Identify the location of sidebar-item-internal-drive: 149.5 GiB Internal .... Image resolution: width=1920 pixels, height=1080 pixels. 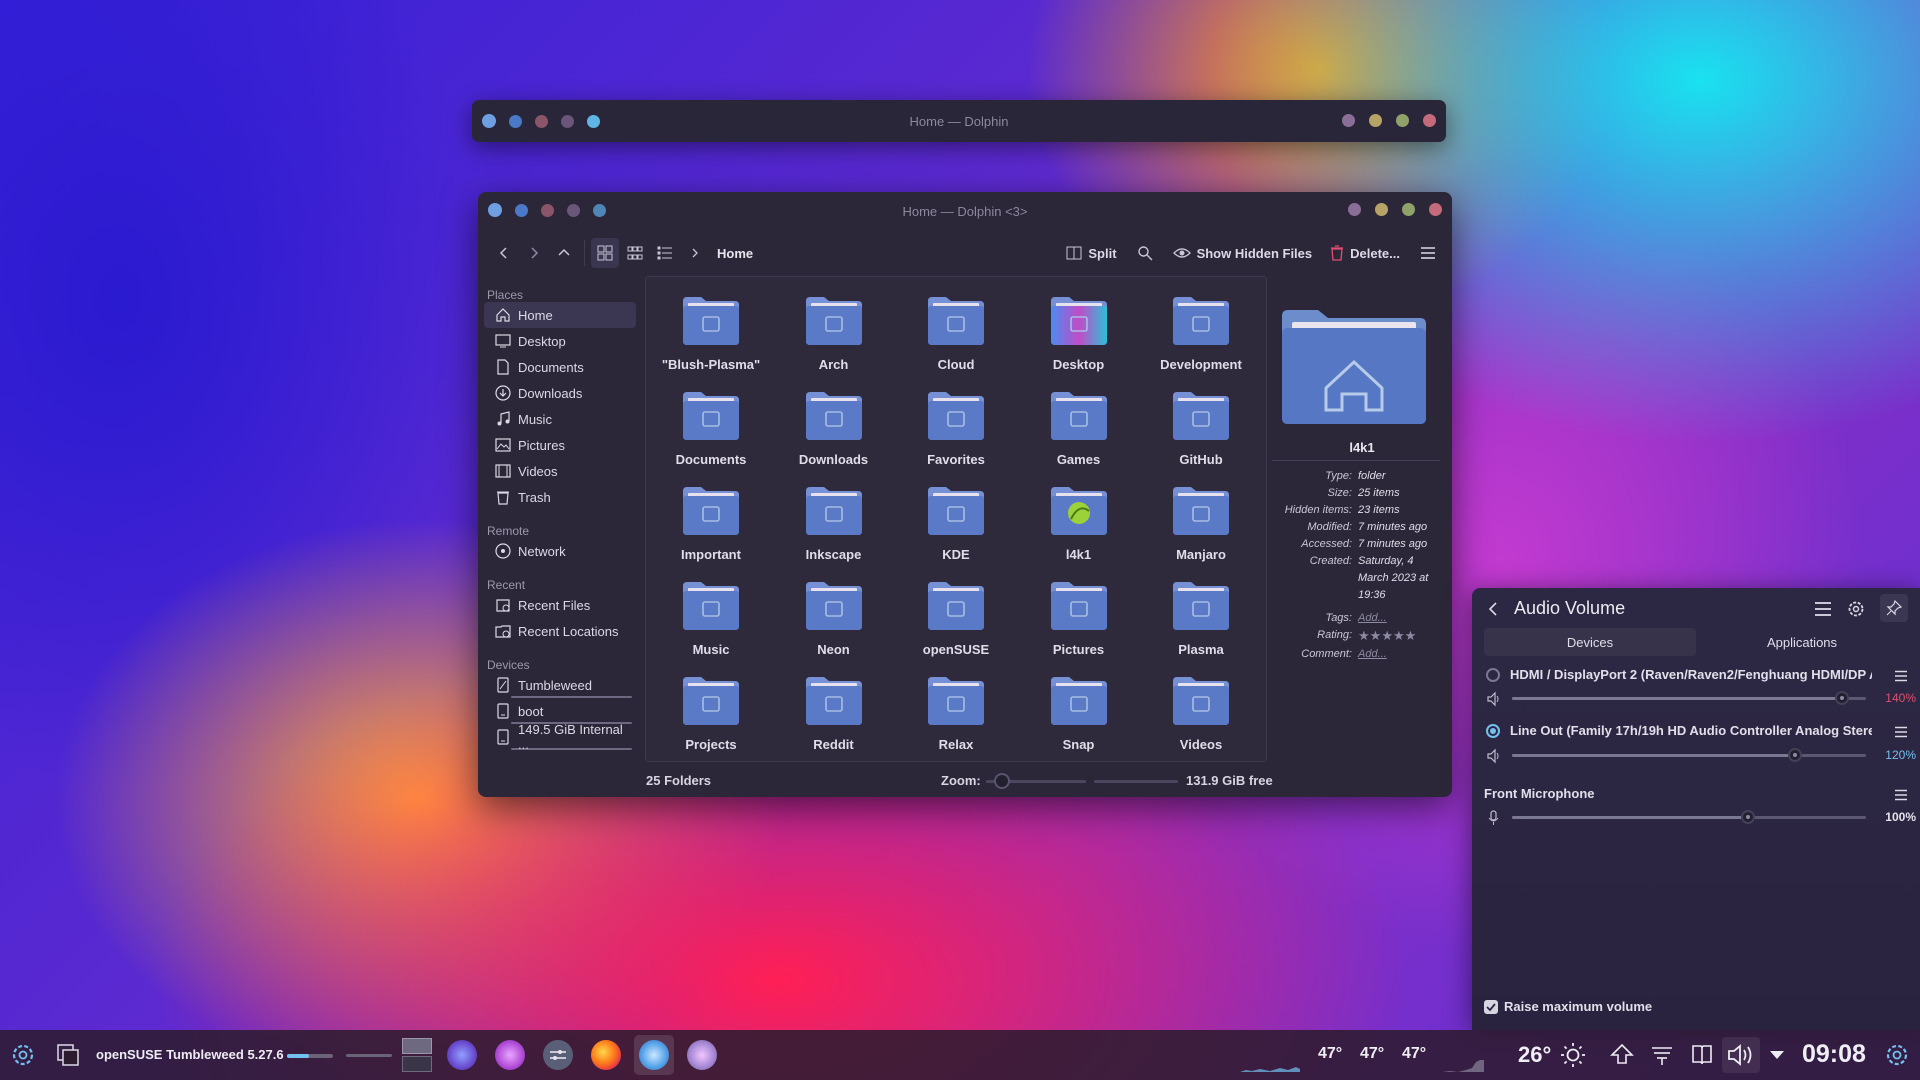
(560, 737).